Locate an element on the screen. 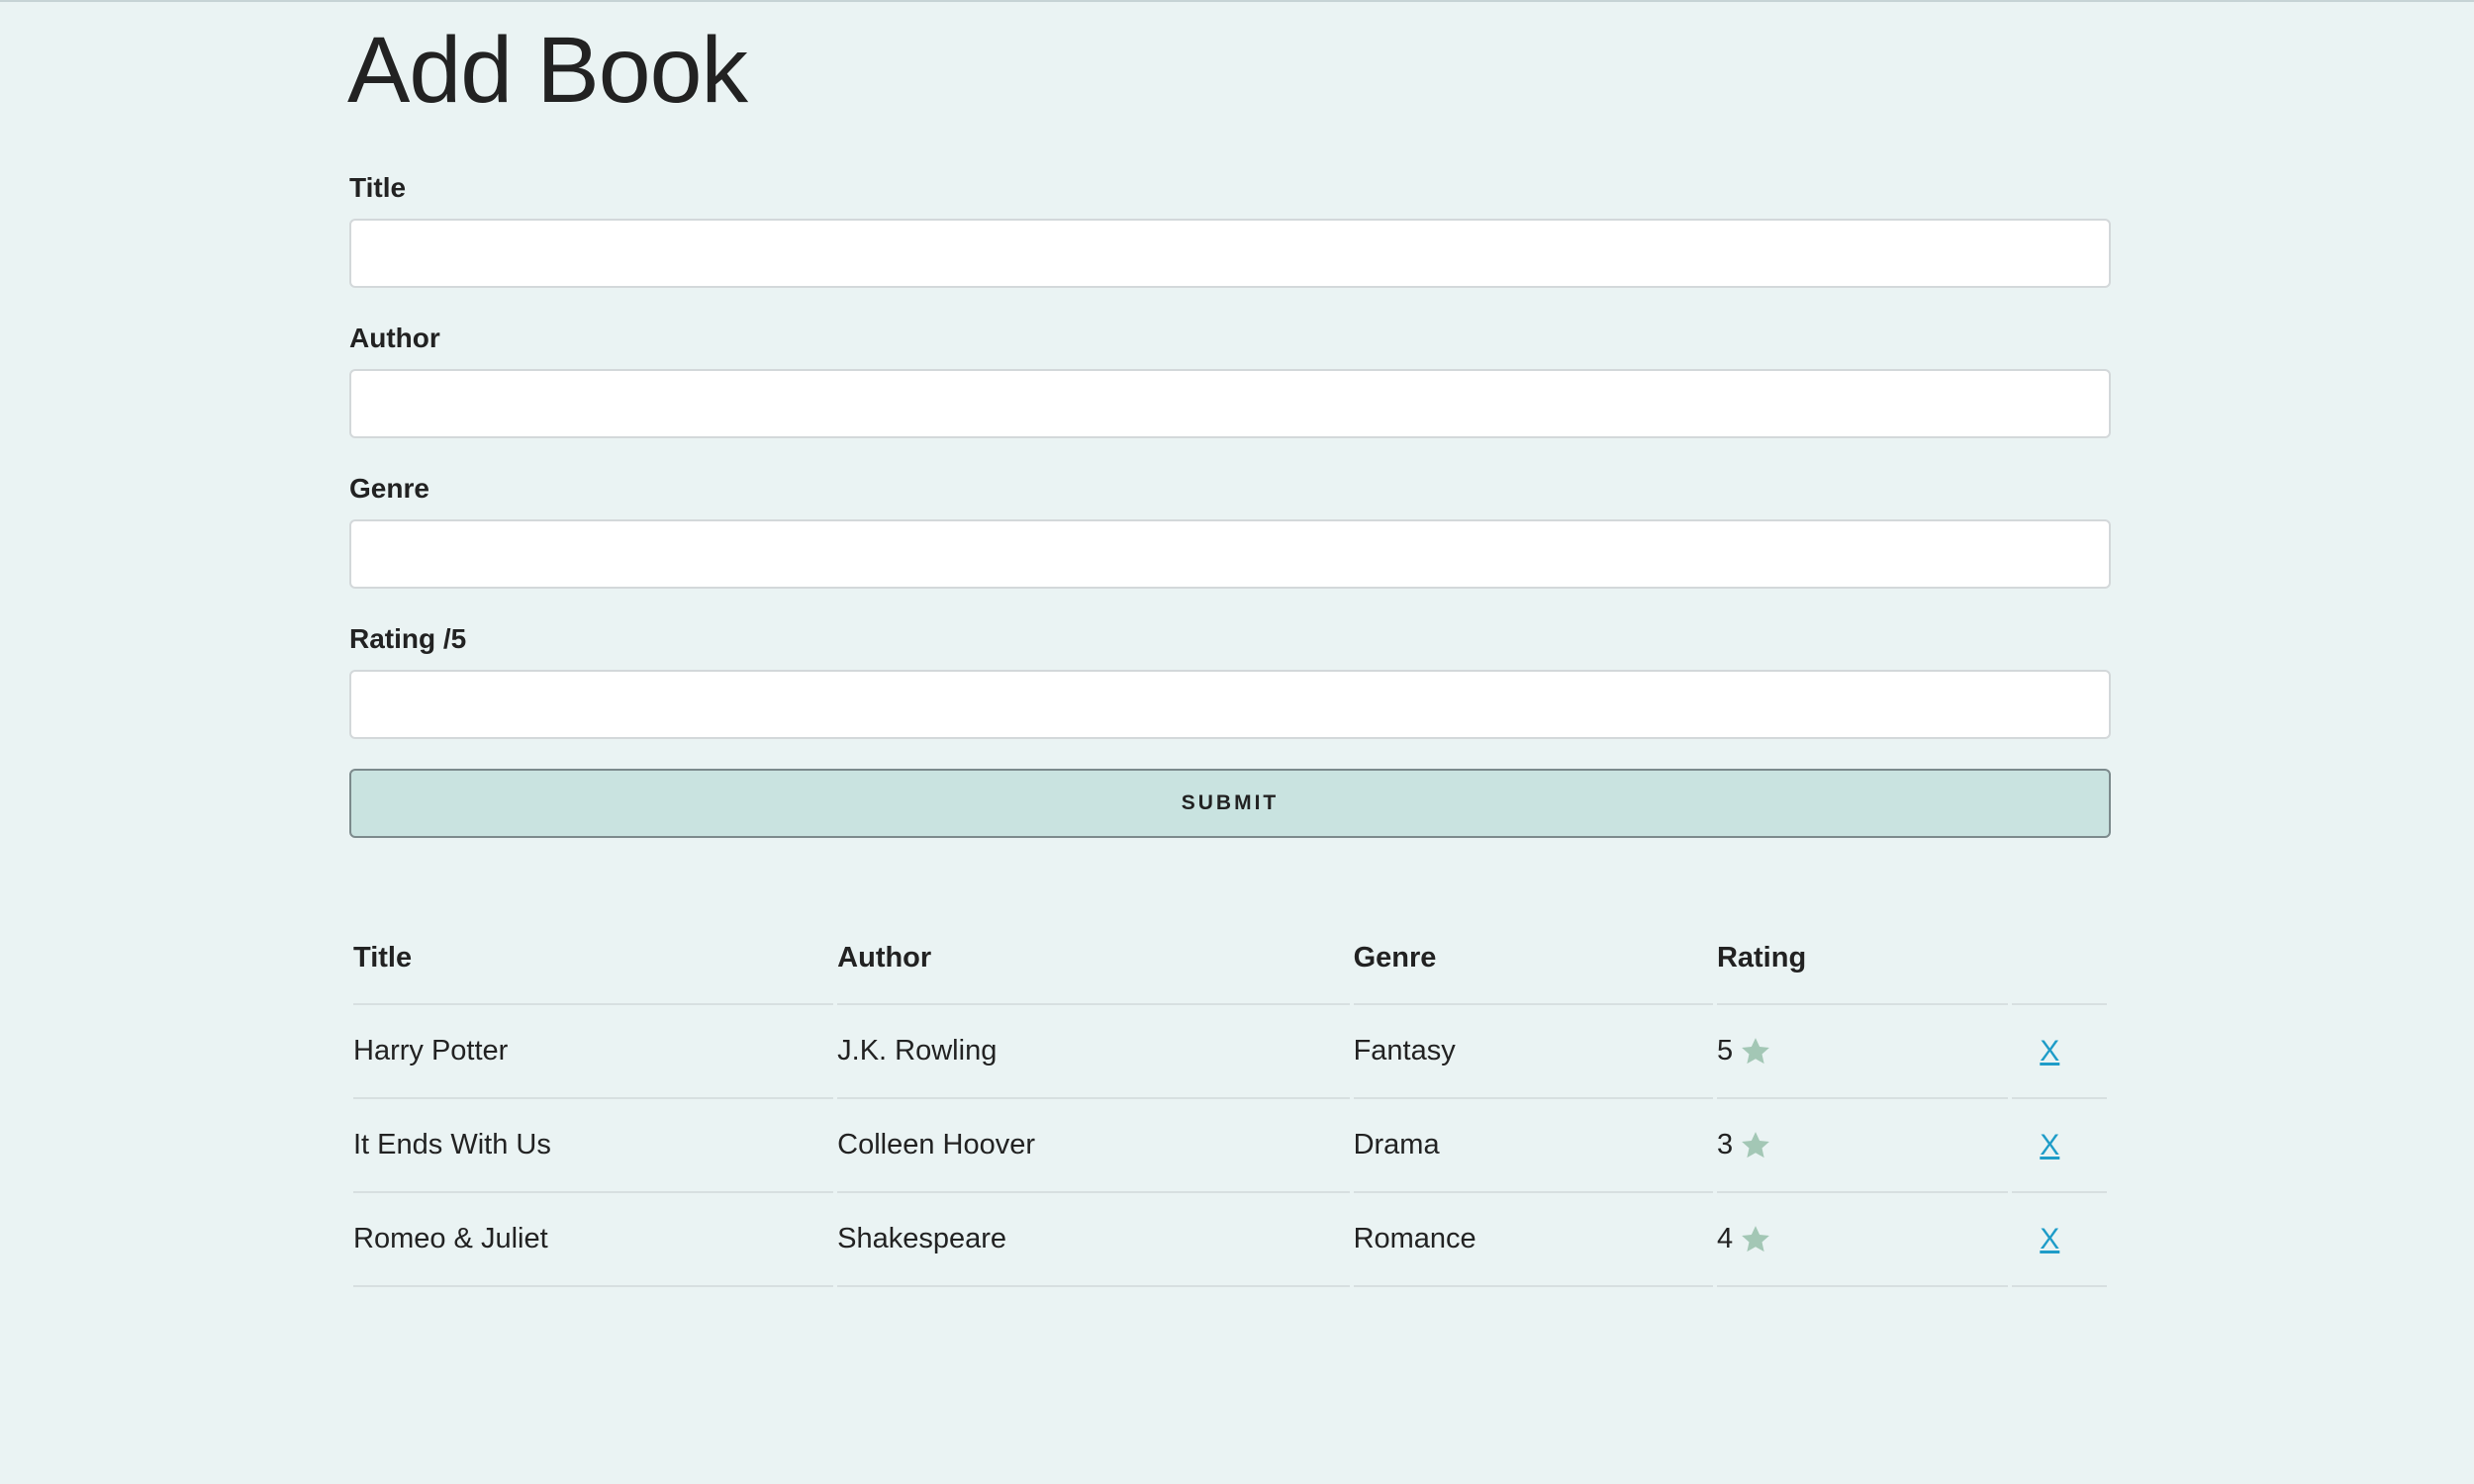  cell-author: J.K. Rowling is located at coordinates (1094, 1052).